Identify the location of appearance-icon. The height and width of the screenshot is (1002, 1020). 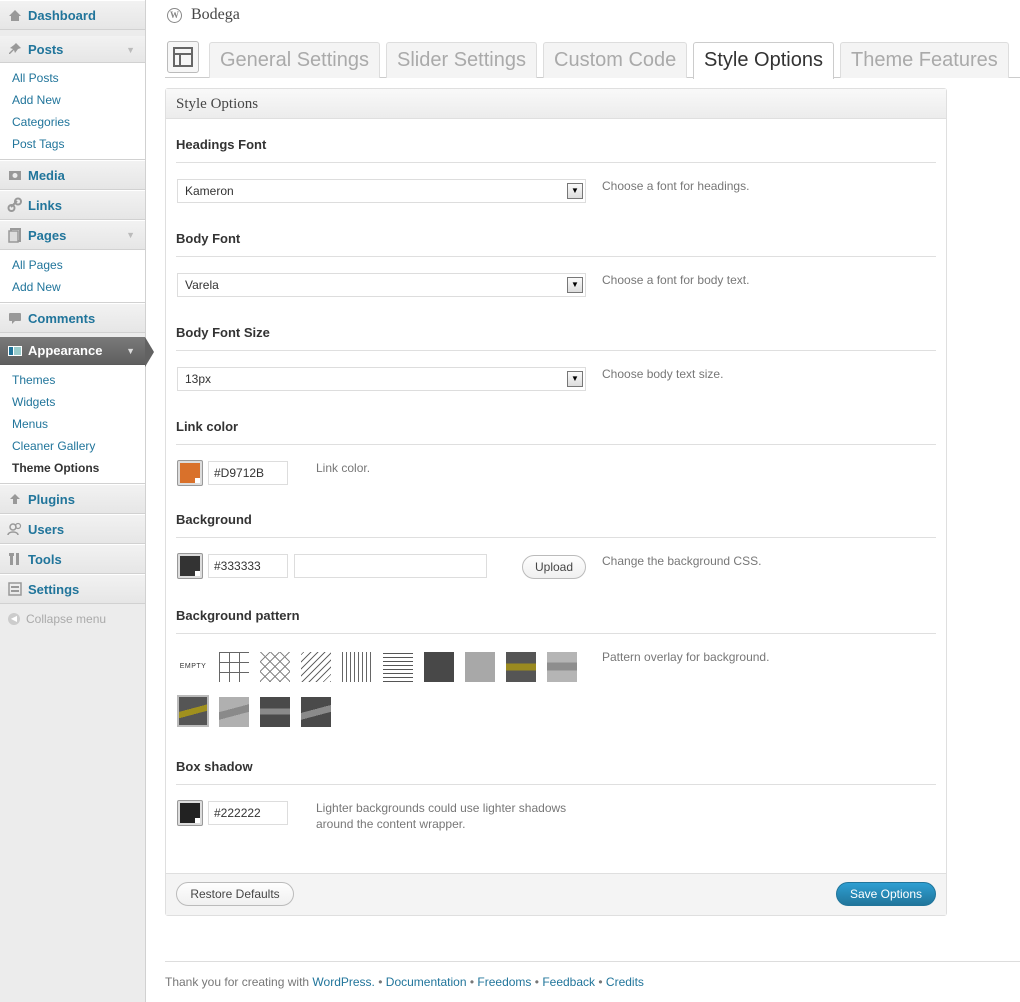
(15, 351).